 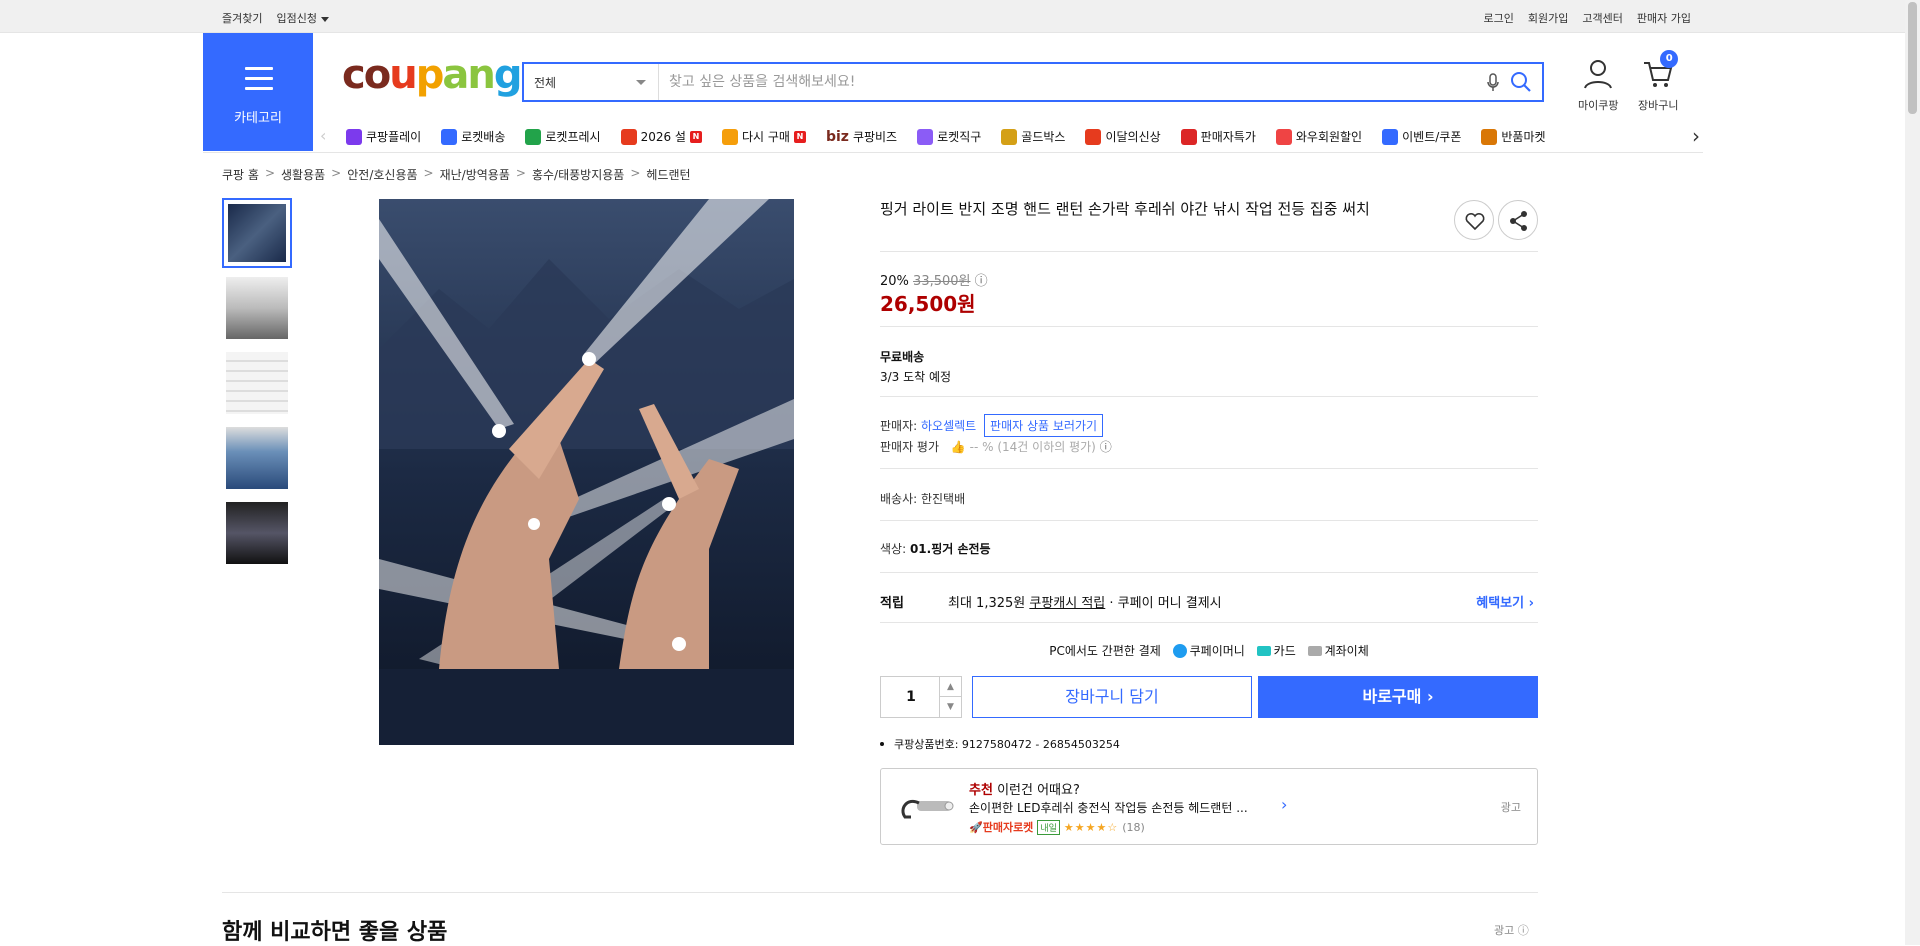 What do you see at coordinates (1329, 137) in the screenshot?
I see `category-nav-label: 와우회원할인` at bounding box center [1329, 137].